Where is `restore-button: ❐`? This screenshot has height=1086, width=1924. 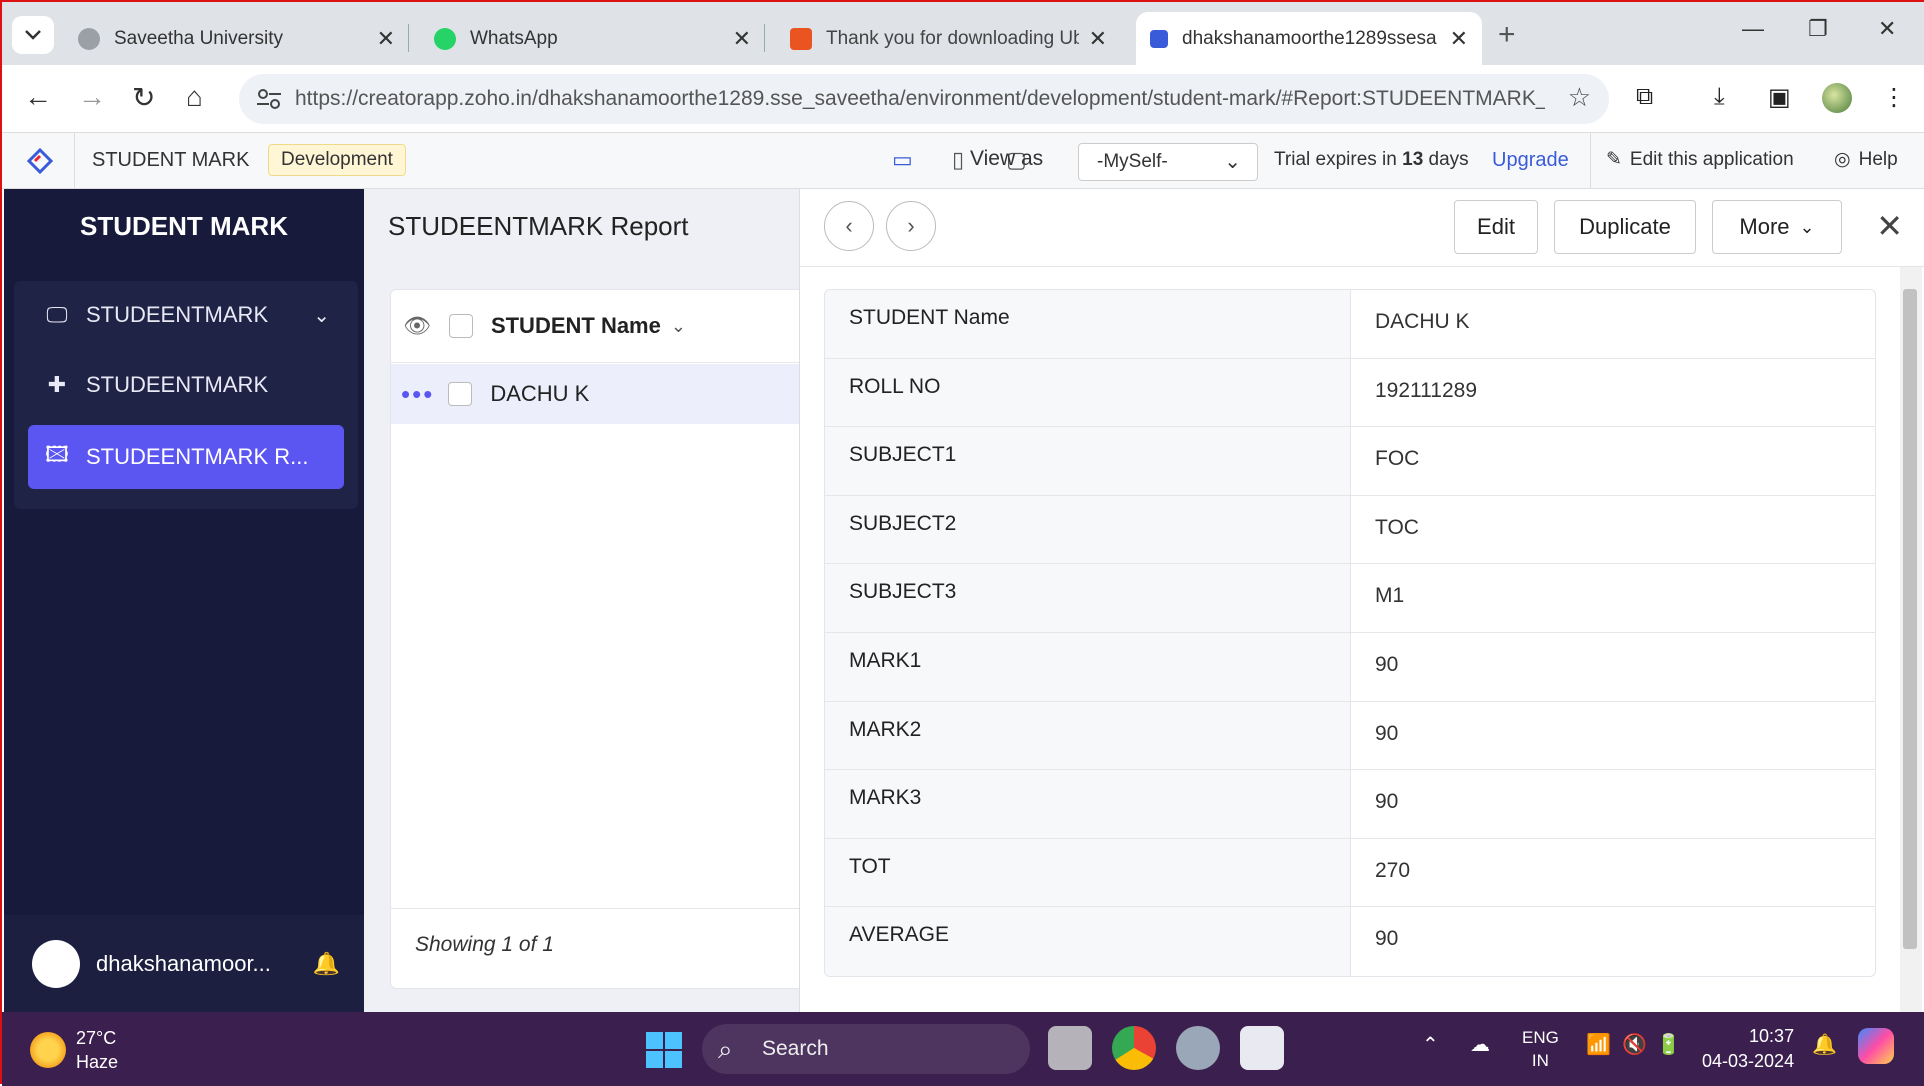 restore-button: ❐ is located at coordinates (1818, 29).